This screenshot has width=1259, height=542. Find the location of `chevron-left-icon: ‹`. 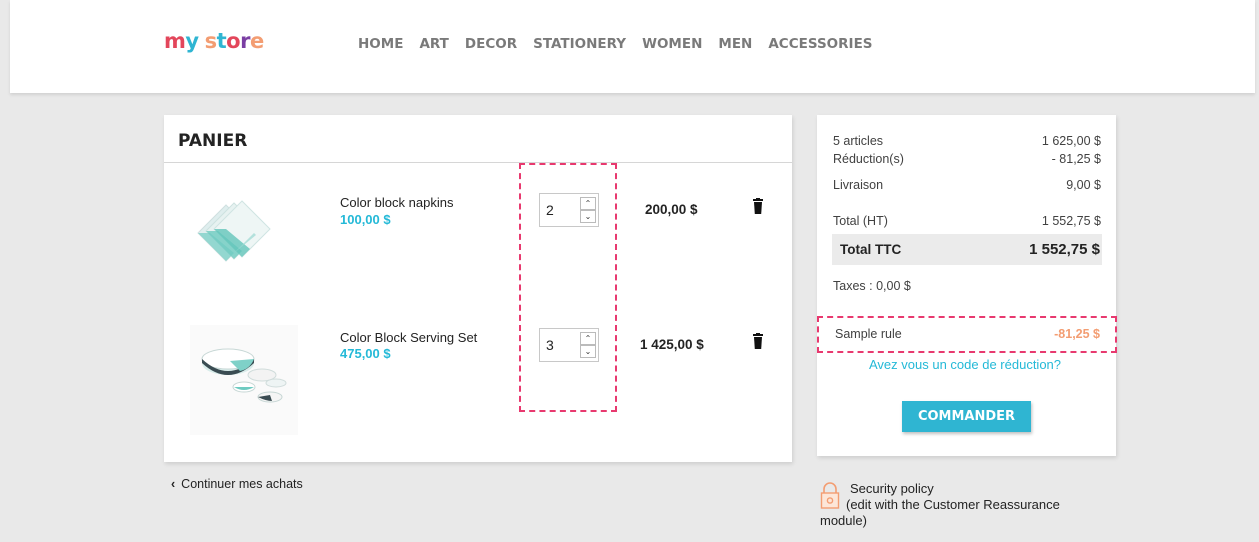

chevron-left-icon: ‹ is located at coordinates (173, 484).